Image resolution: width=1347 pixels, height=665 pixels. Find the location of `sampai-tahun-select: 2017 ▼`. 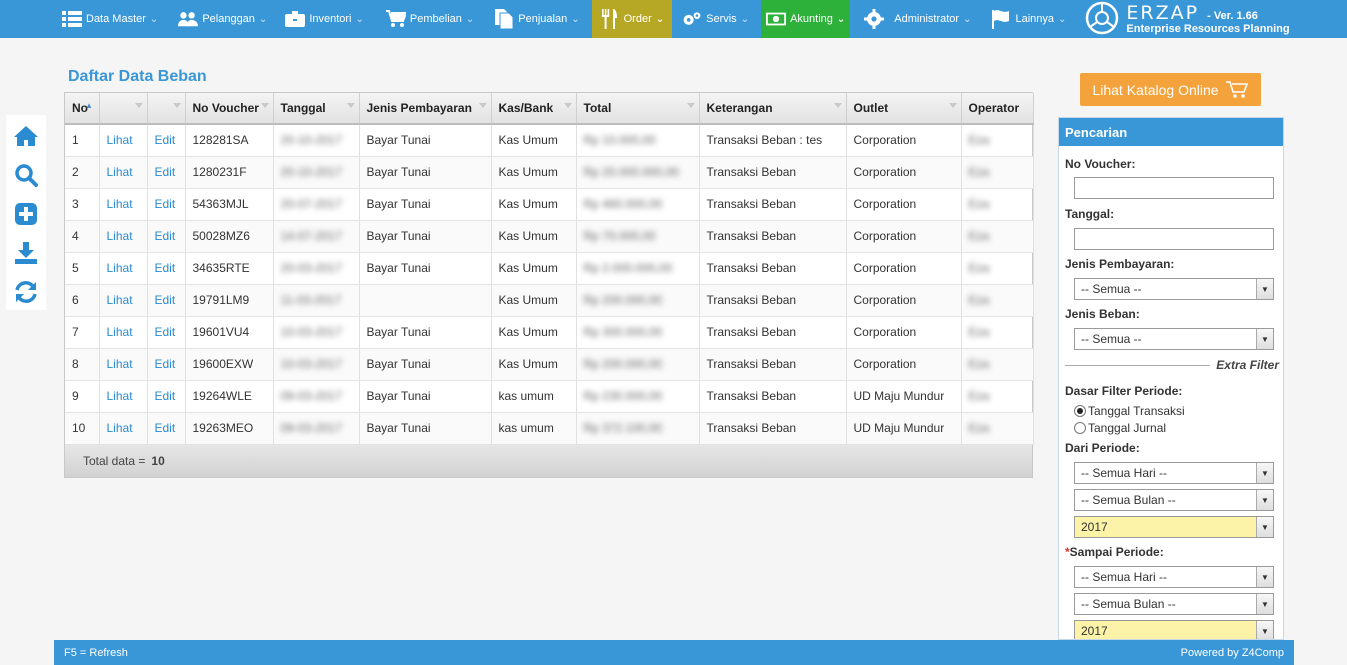

sampai-tahun-select: 2017 ▼ is located at coordinates (1174, 629).